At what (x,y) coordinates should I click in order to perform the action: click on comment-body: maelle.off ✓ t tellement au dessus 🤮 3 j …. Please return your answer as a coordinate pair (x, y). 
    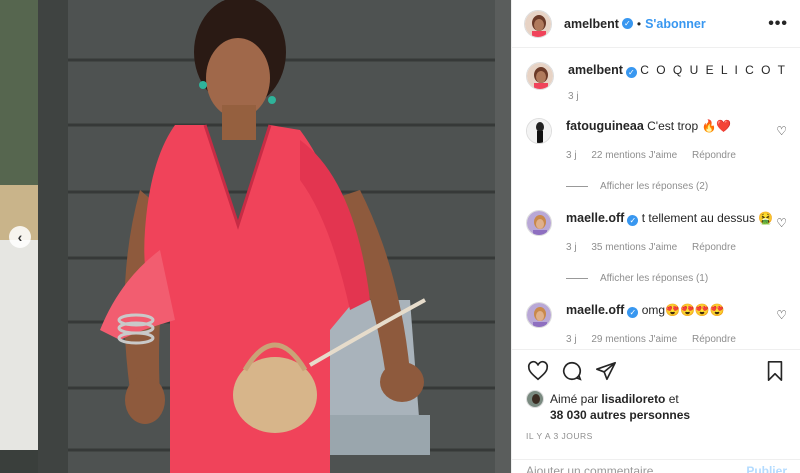
    Looking at the image, I should click on (676, 233).